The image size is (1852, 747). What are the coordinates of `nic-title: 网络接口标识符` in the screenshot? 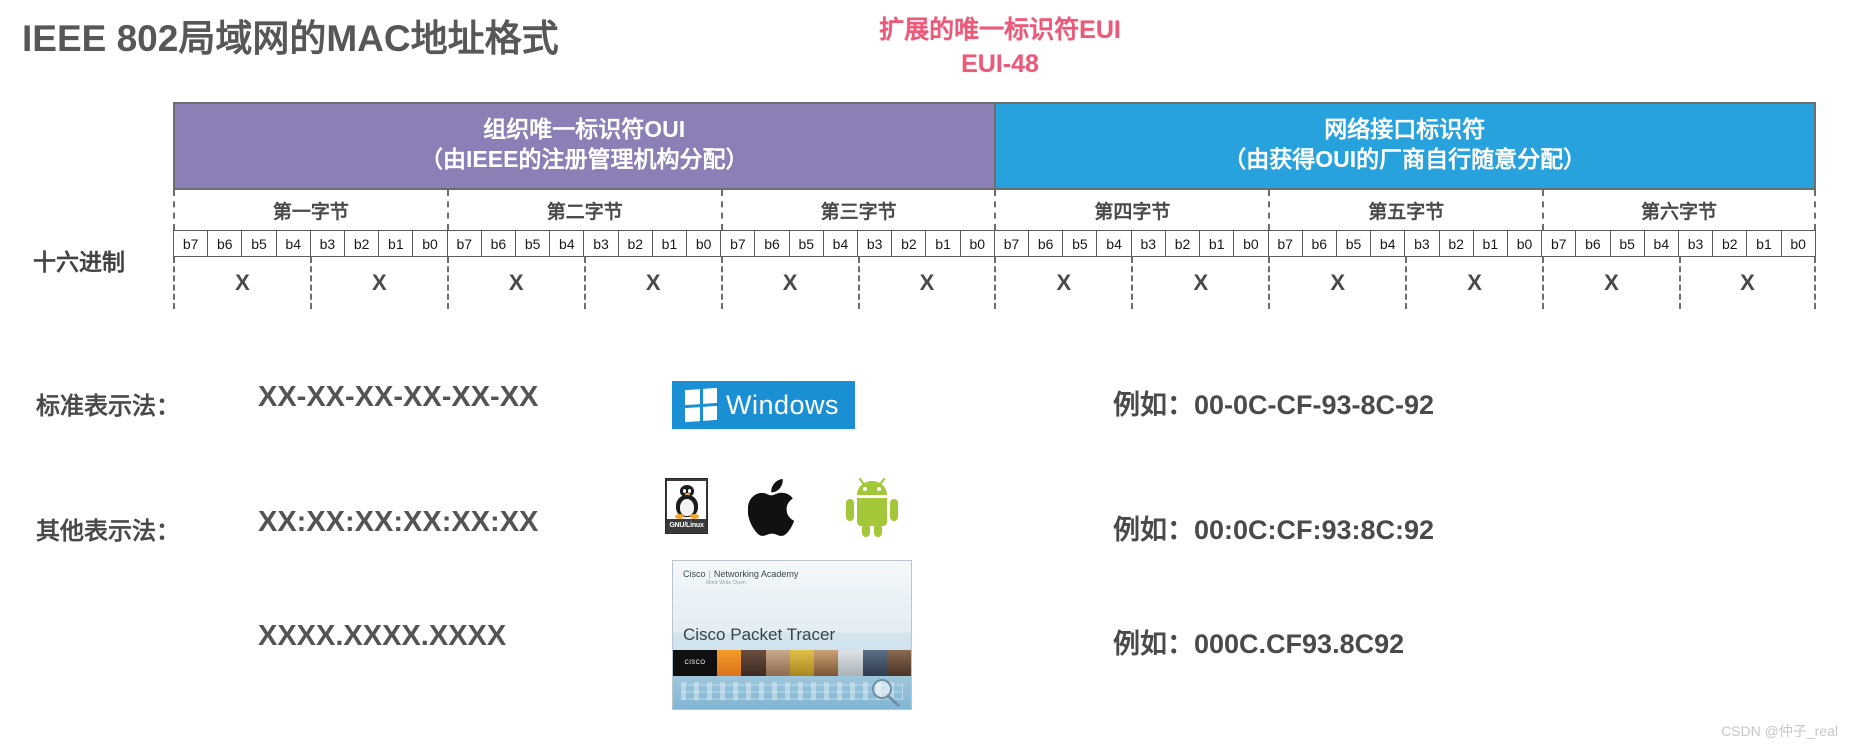 It's located at (1405, 129).